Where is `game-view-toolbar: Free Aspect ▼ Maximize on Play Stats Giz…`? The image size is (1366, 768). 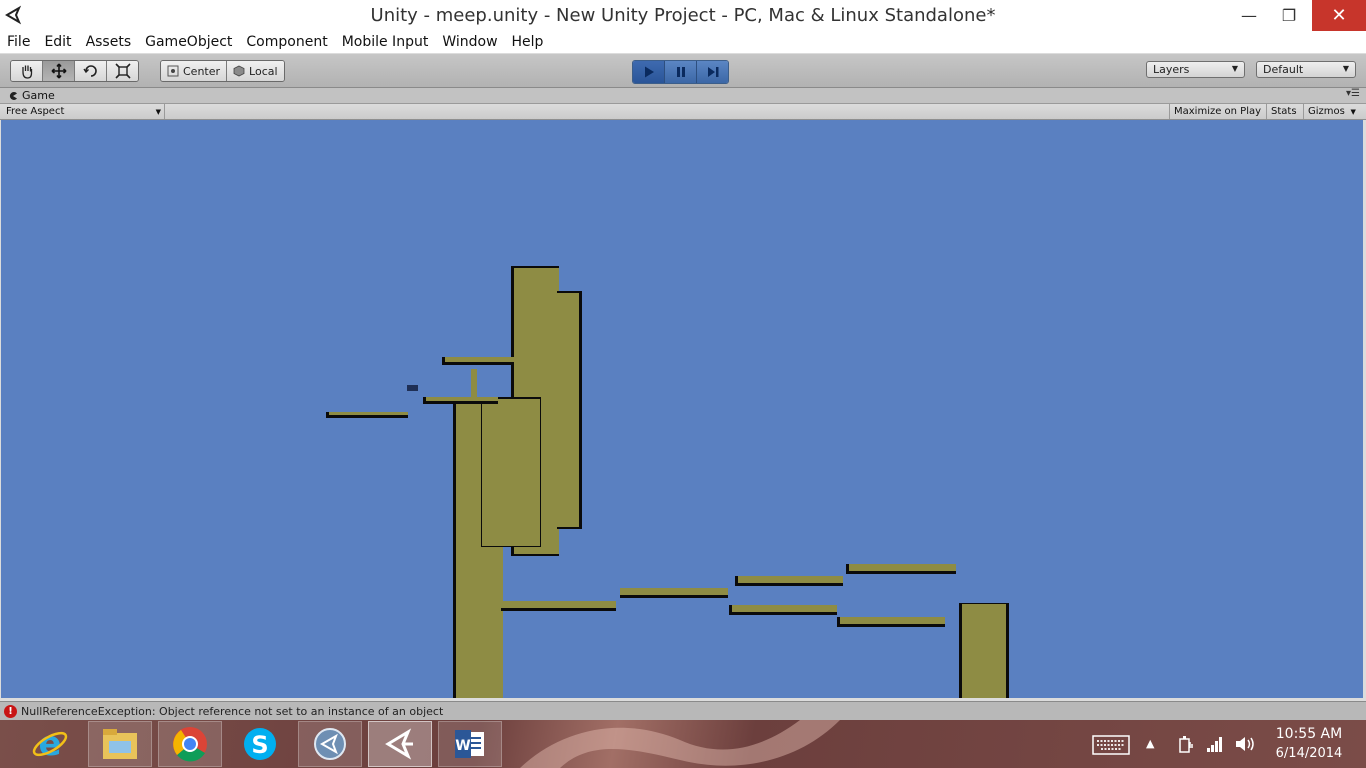
game-view-toolbar: Free Aspect ▼ Maximize on Play Stats Giz… is located at coordinates (683, 112).